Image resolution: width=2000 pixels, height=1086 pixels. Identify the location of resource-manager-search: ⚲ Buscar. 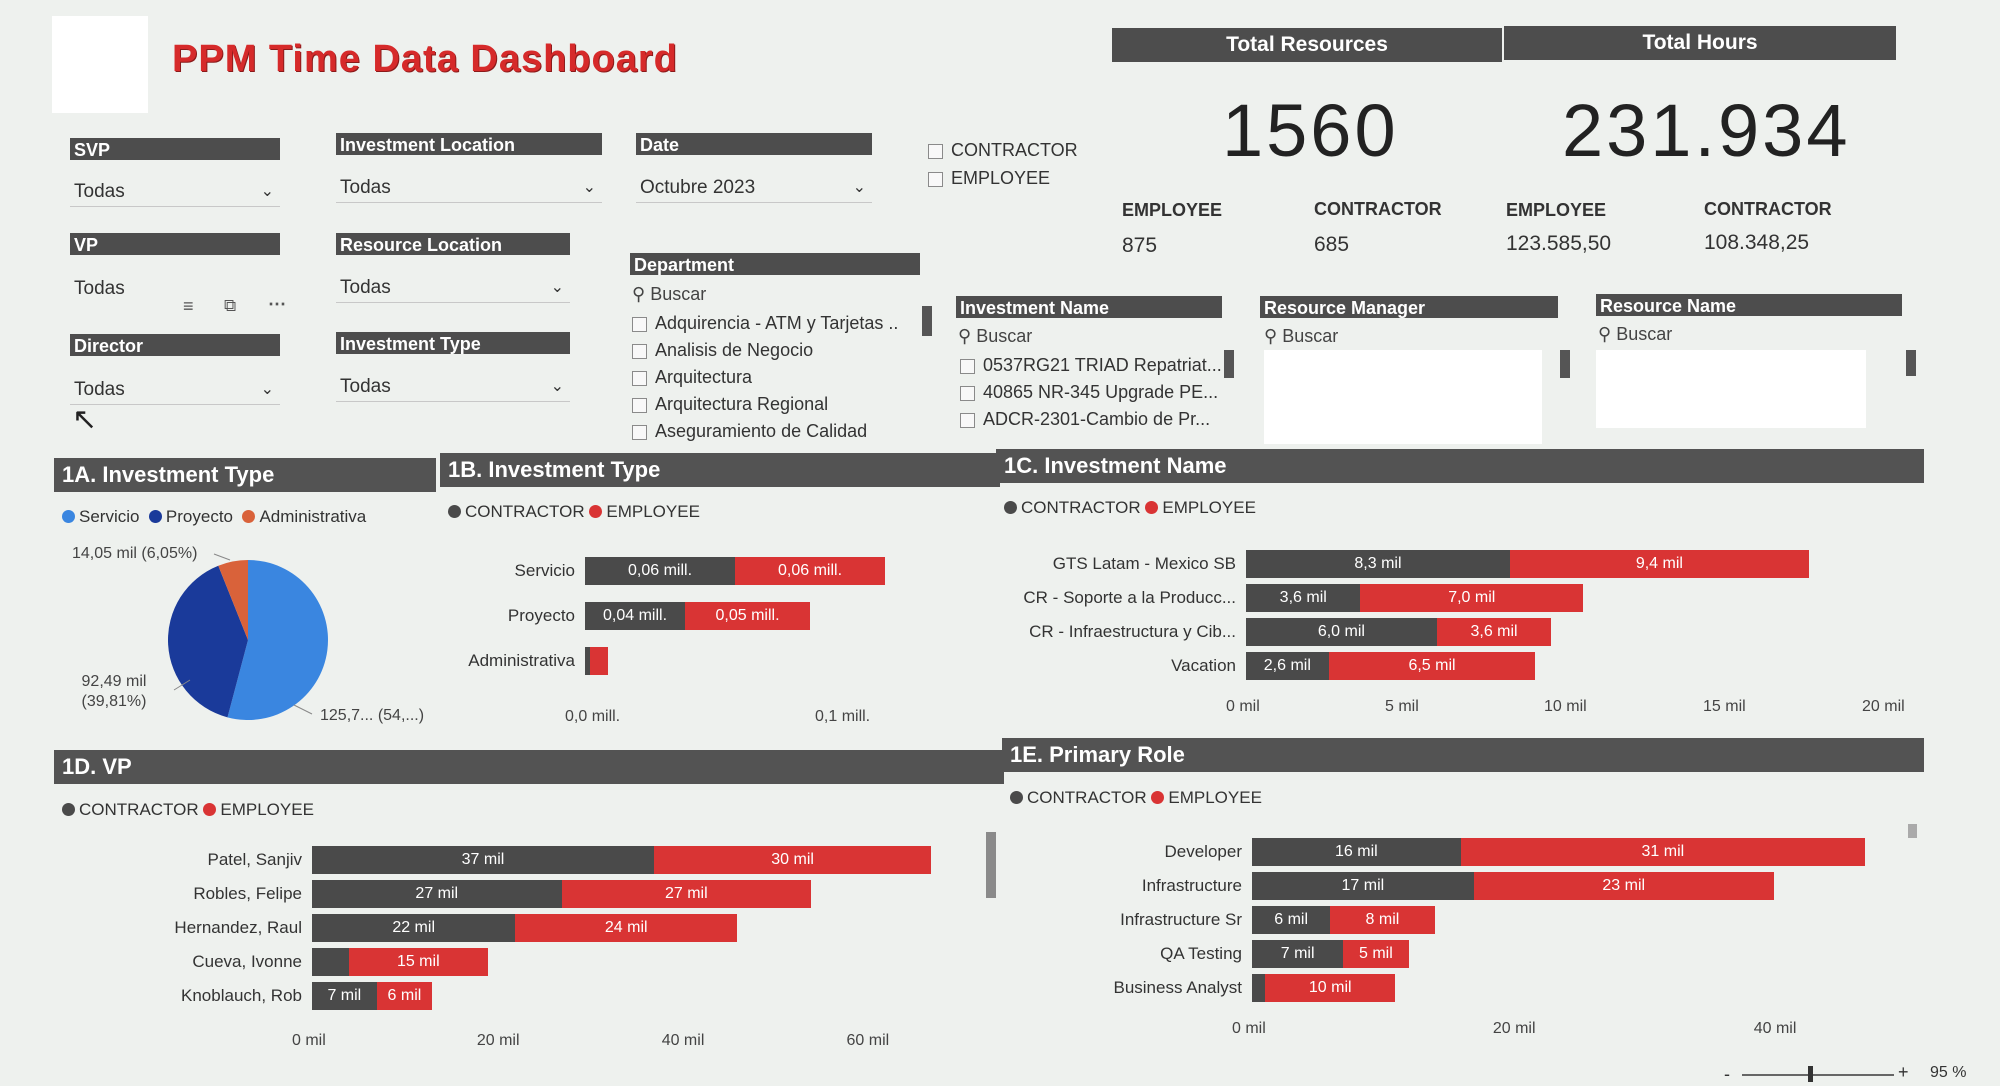
(1409, 336).